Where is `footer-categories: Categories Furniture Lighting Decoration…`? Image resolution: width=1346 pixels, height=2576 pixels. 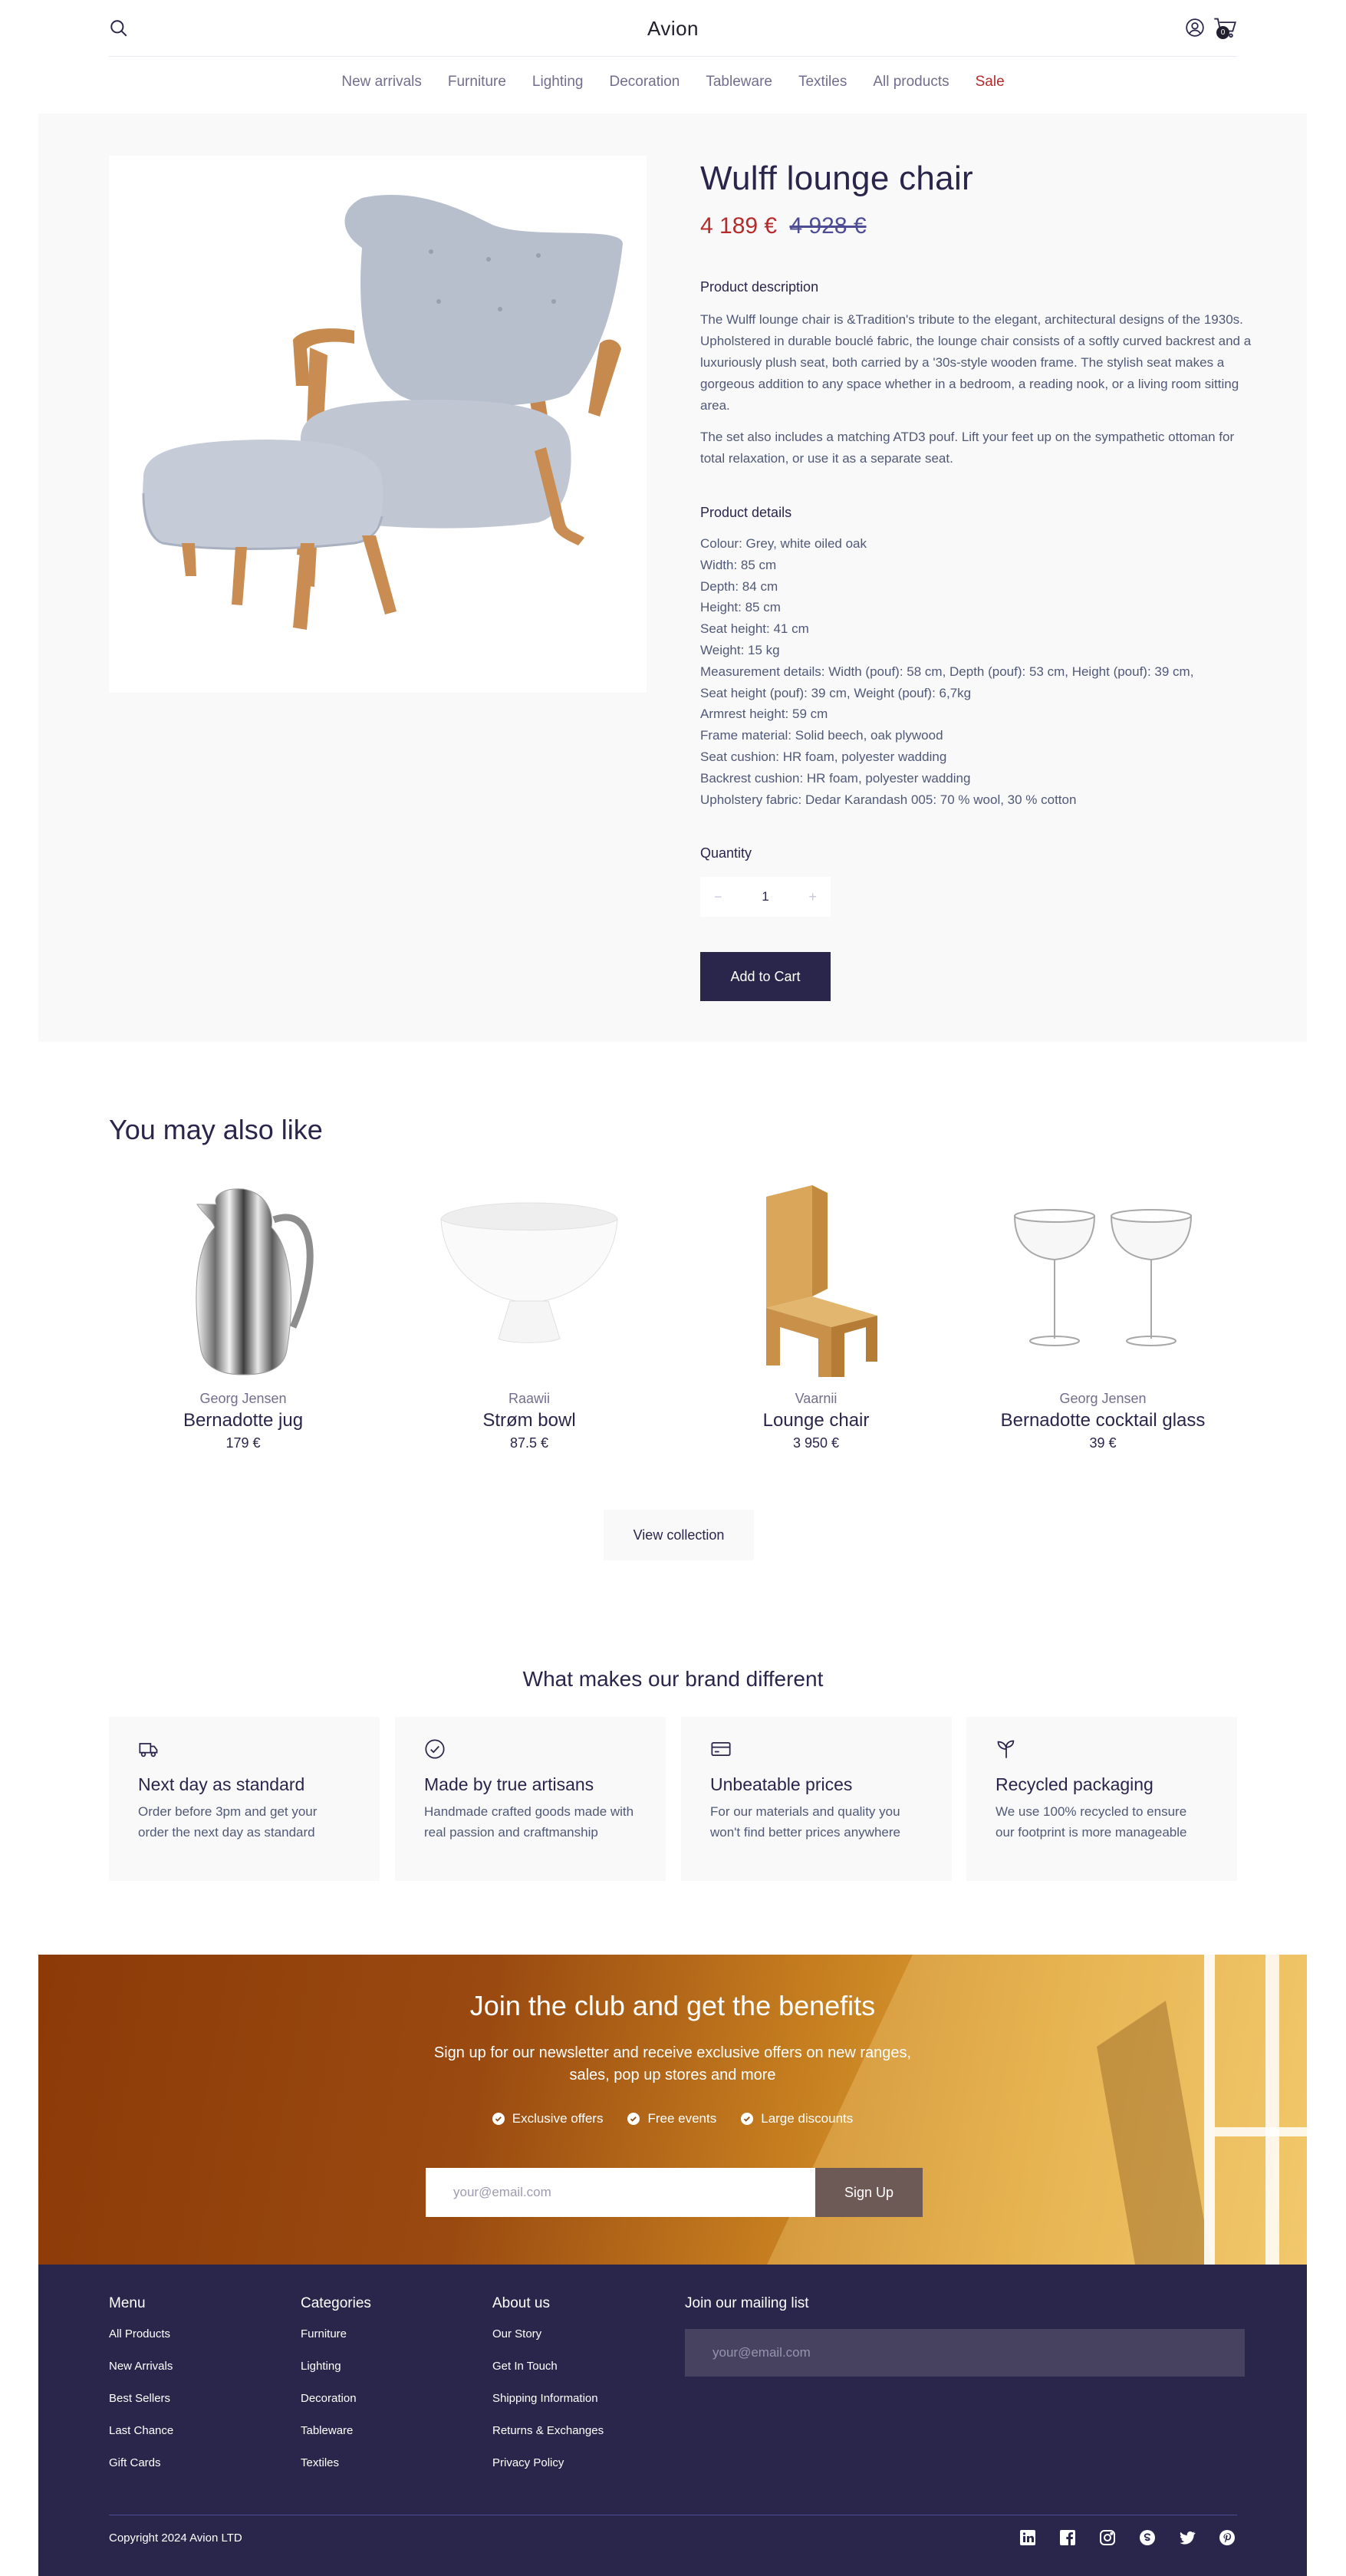 footer-categories: Categories Furniture Lighting Decoration… is located at coordinates (336, 2392).